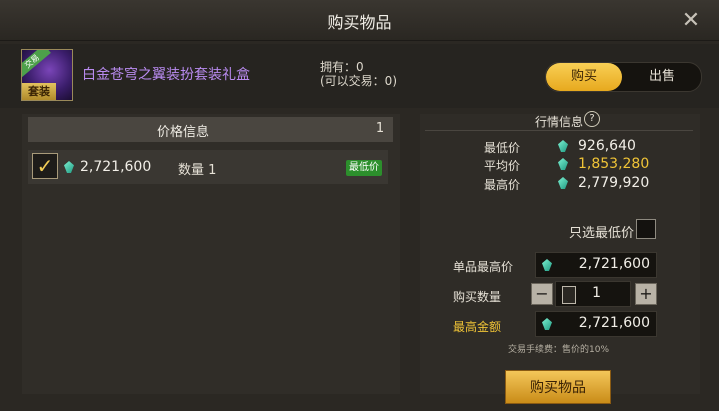 The height and width of the screenshot is (411, 719). Describe the element at coordinates (116, 167) in the screenshot. I see `listing-price: 2,721,600` at that location.